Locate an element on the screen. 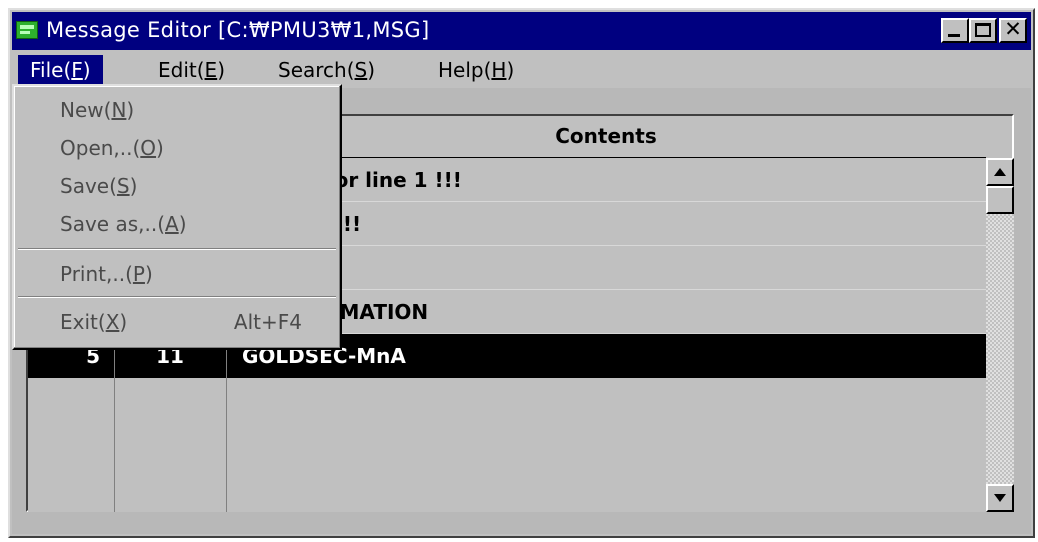  app-icon is located at coordinates (27, 30).